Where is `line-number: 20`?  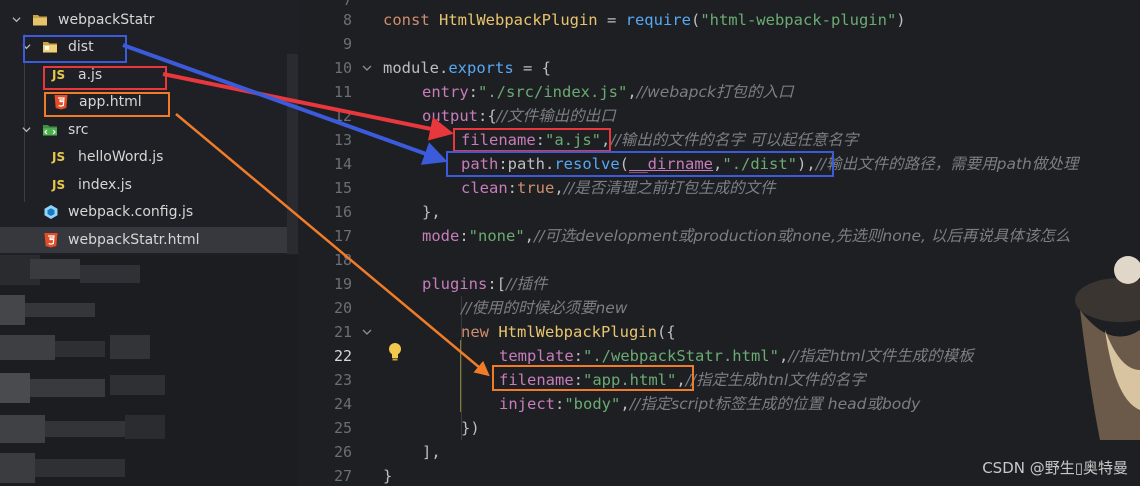 line-number: 20 is located at coordinates (342, 308).